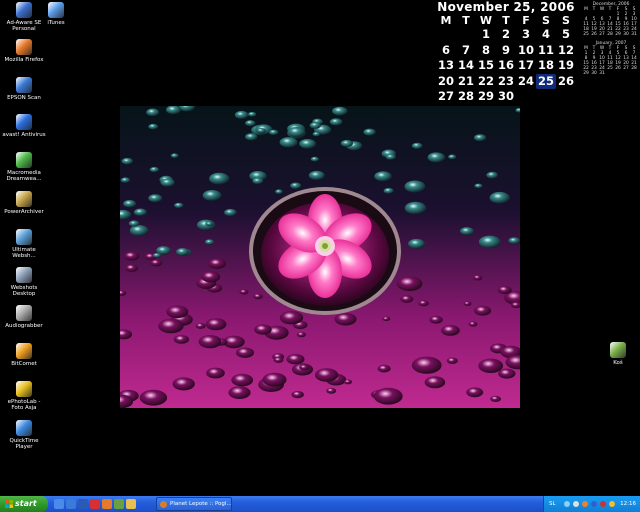 This screenshot has width=640, height=512. What do you see at coordinates (24, 351) in the screenshot?
I see `bitcomet-icon` at bounding box center [24, 351].